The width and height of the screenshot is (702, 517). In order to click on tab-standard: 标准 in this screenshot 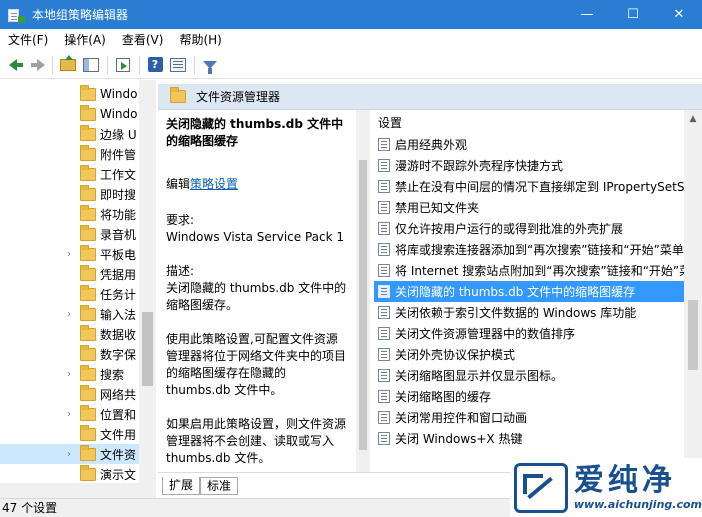, I will do `click(219, 486)`.